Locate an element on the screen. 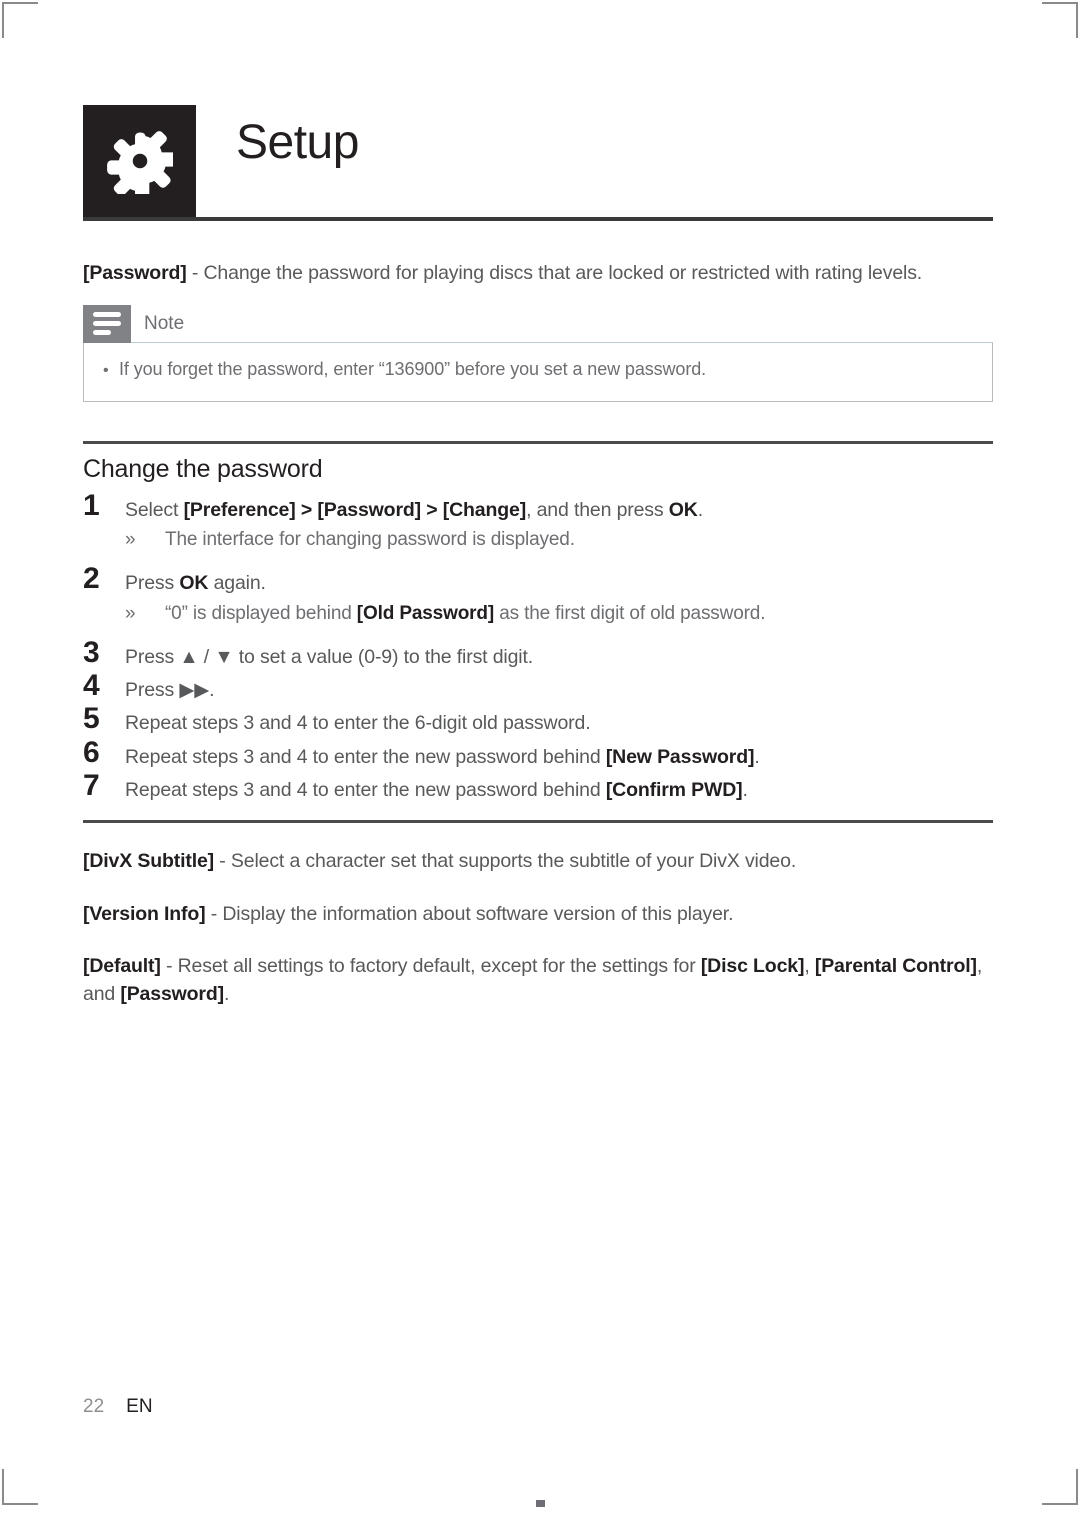 This screenshot has width=1080, height=1513. header-divider is located at coordinates (538, 219).